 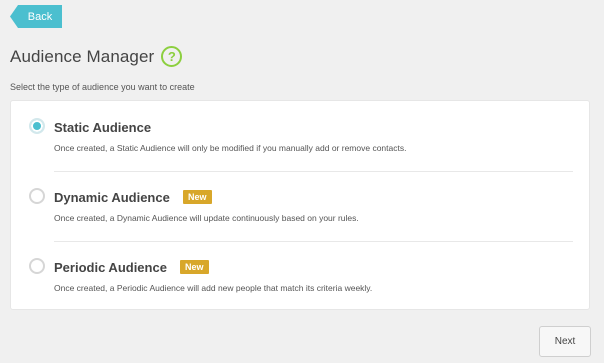 I want to click on radio-dynamic-audience, so click(x=37, y=196).